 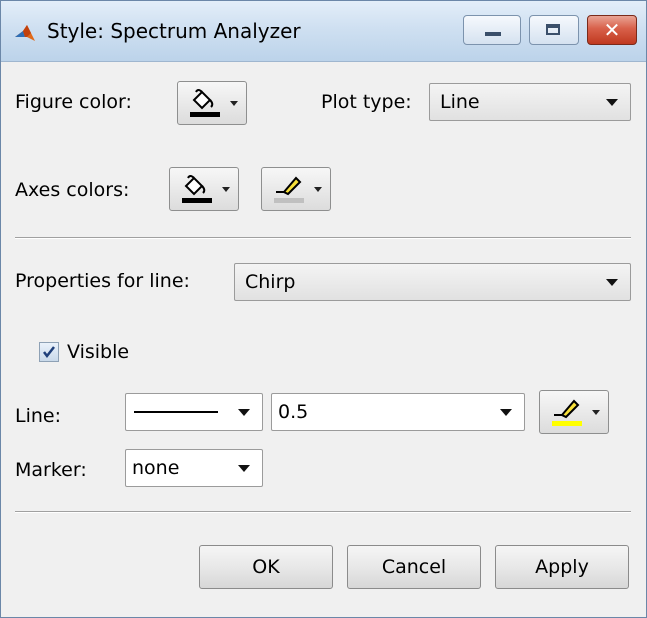 What do you see at coordinates (266, 567) in the screenshot?
I see `ok-button: OK` at bounding box center [266, 567].